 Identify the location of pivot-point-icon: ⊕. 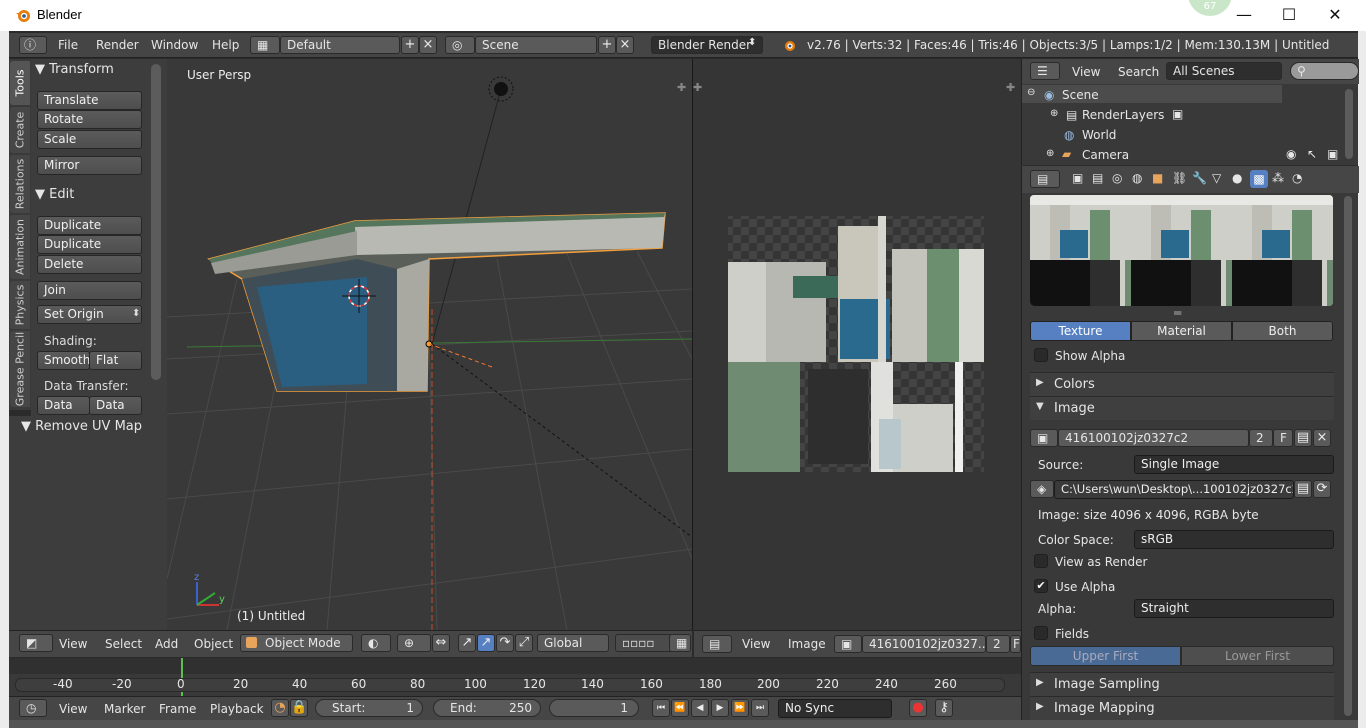
(414, 643).